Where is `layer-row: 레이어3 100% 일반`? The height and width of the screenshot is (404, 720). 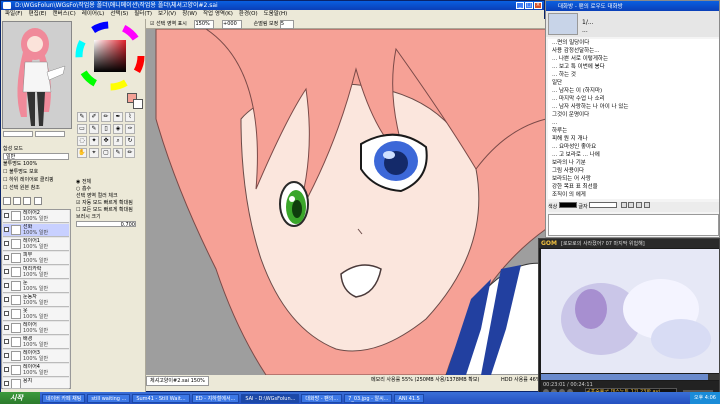
layer-row: 레이어3 100% 일반 is located at coordinates (36, 356).